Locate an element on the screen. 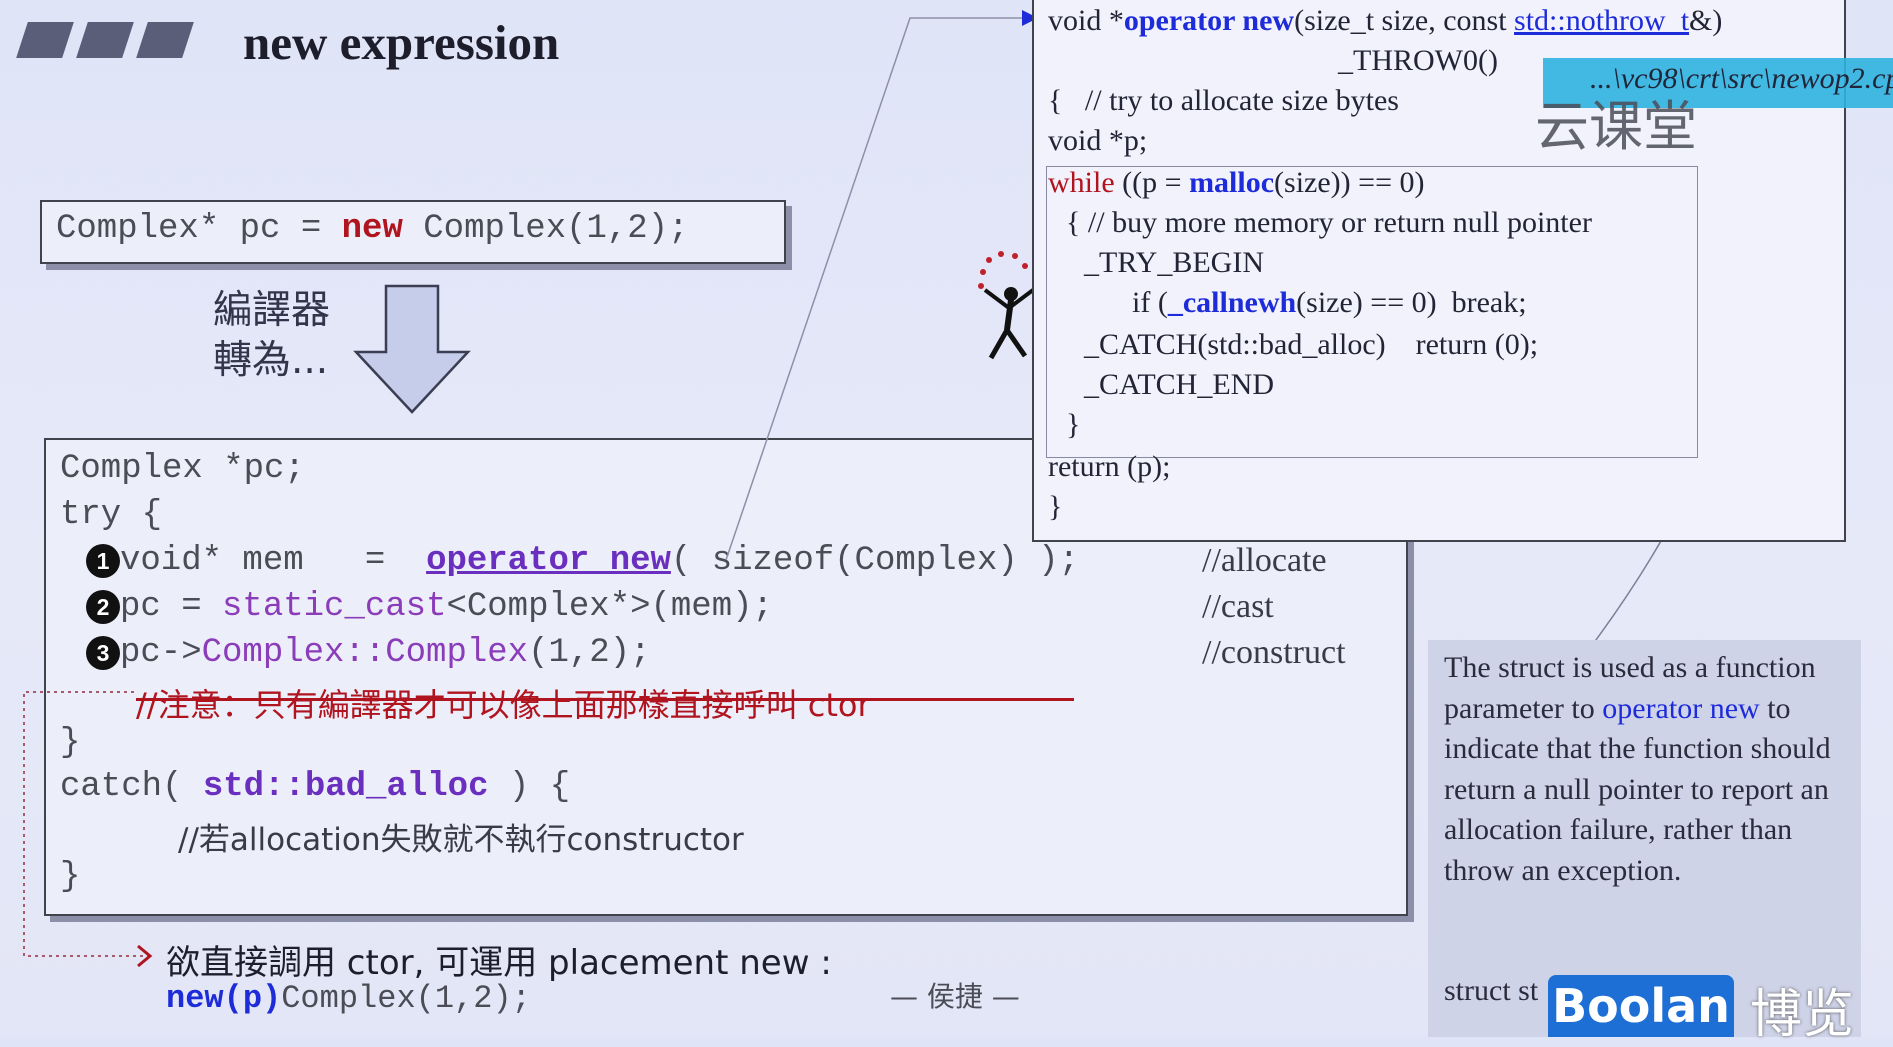  code-line: while ((p = malloc(size)) == 0) is located at coordinates (1236, 182).